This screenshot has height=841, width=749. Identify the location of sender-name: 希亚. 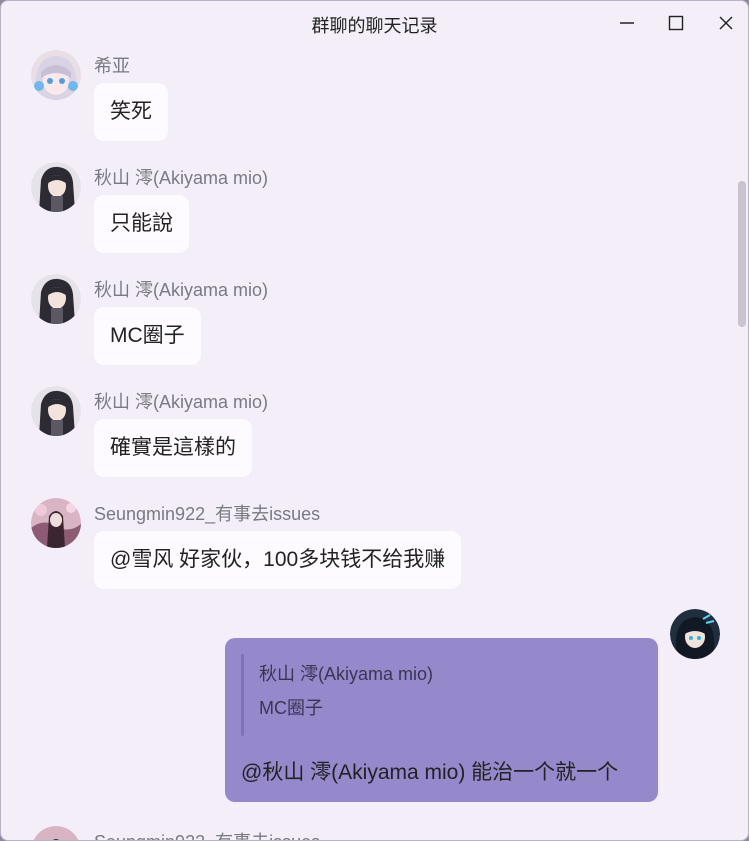
(112, 66).